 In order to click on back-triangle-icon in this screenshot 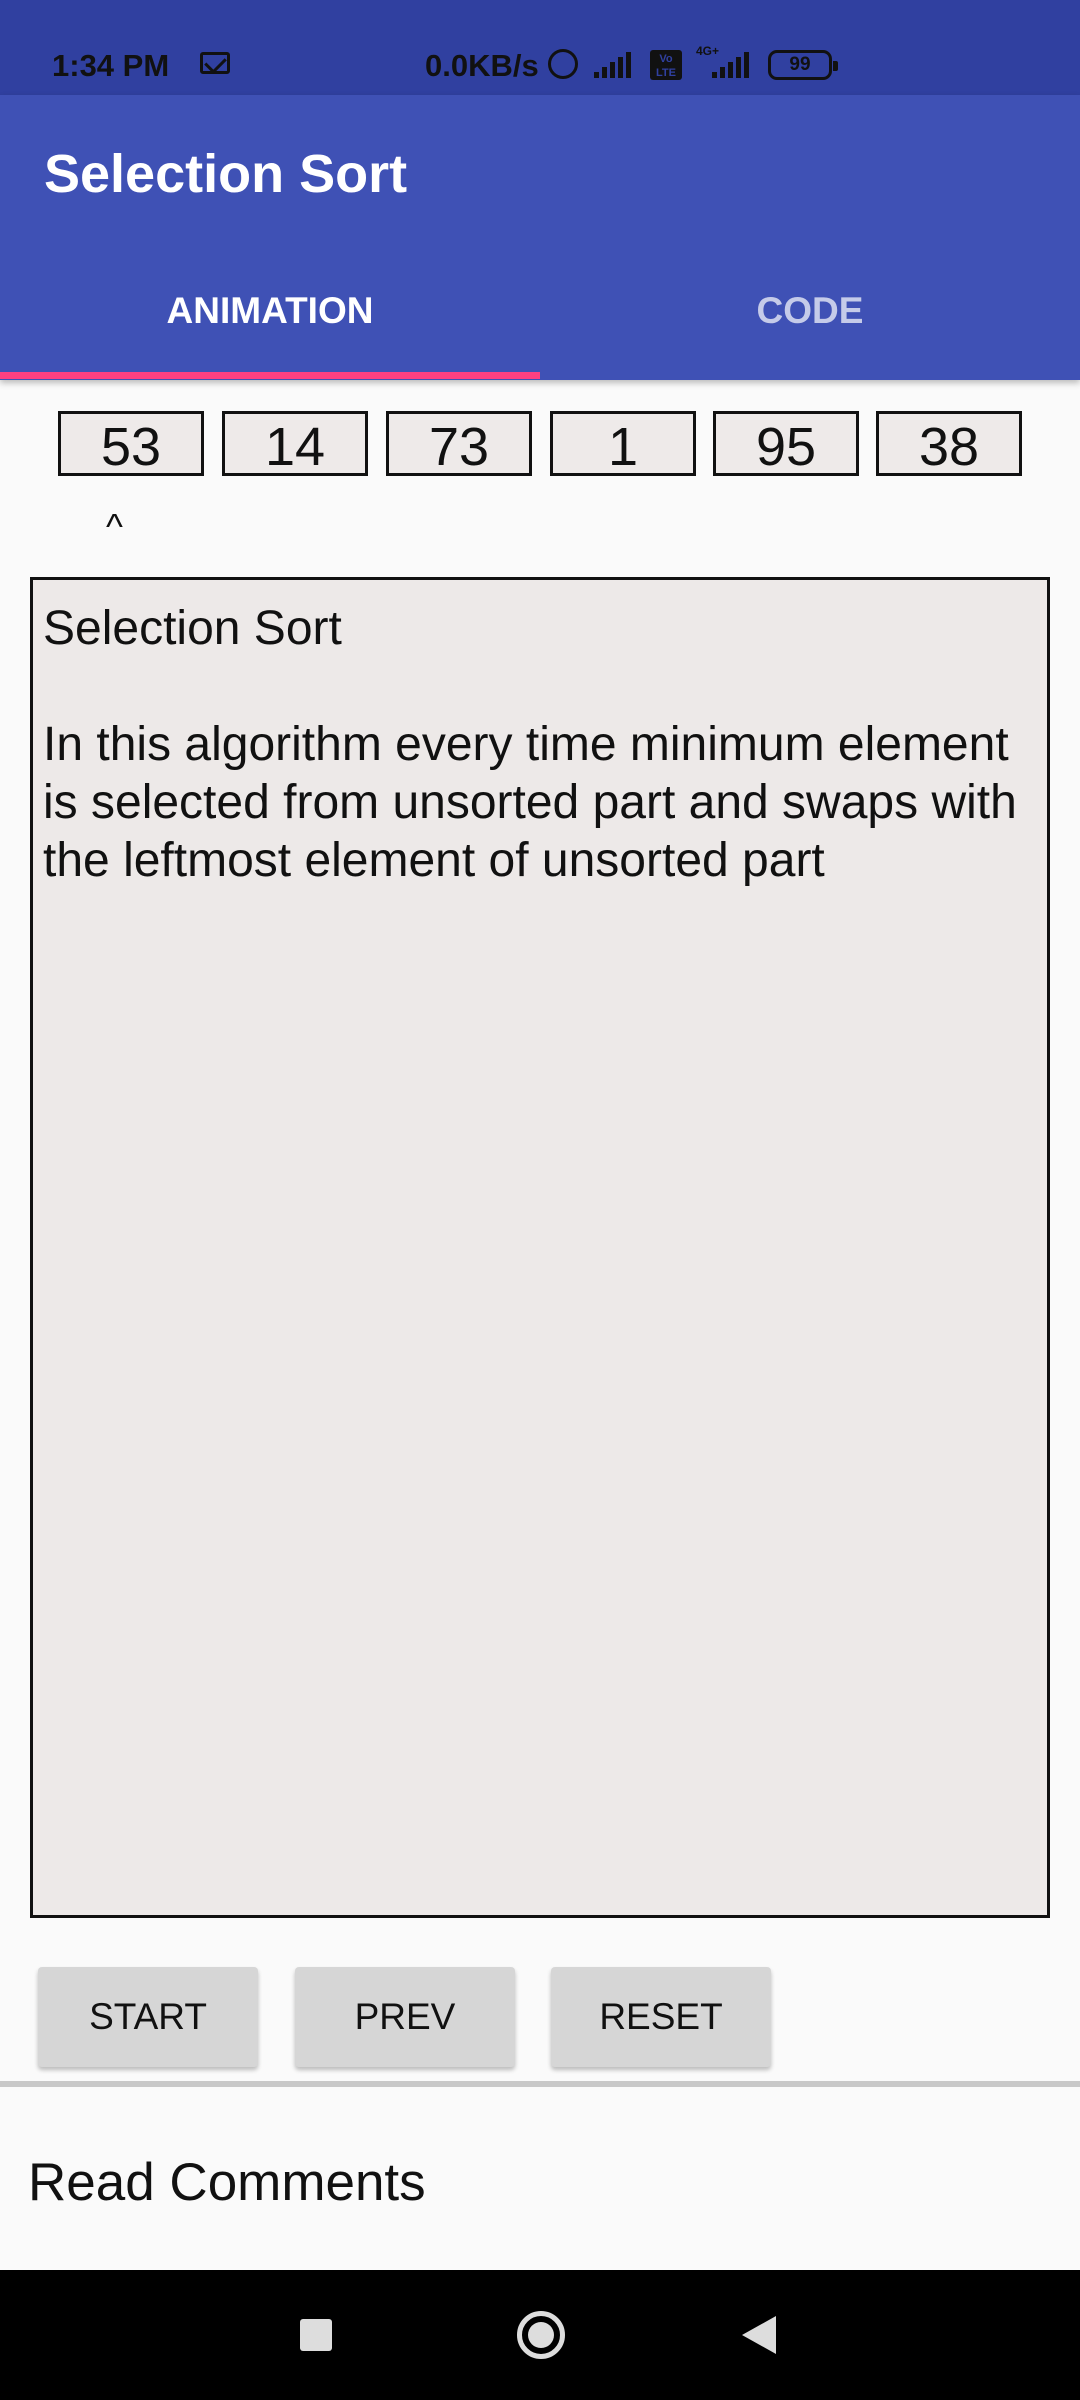, I will do `click(759, 2335)`.